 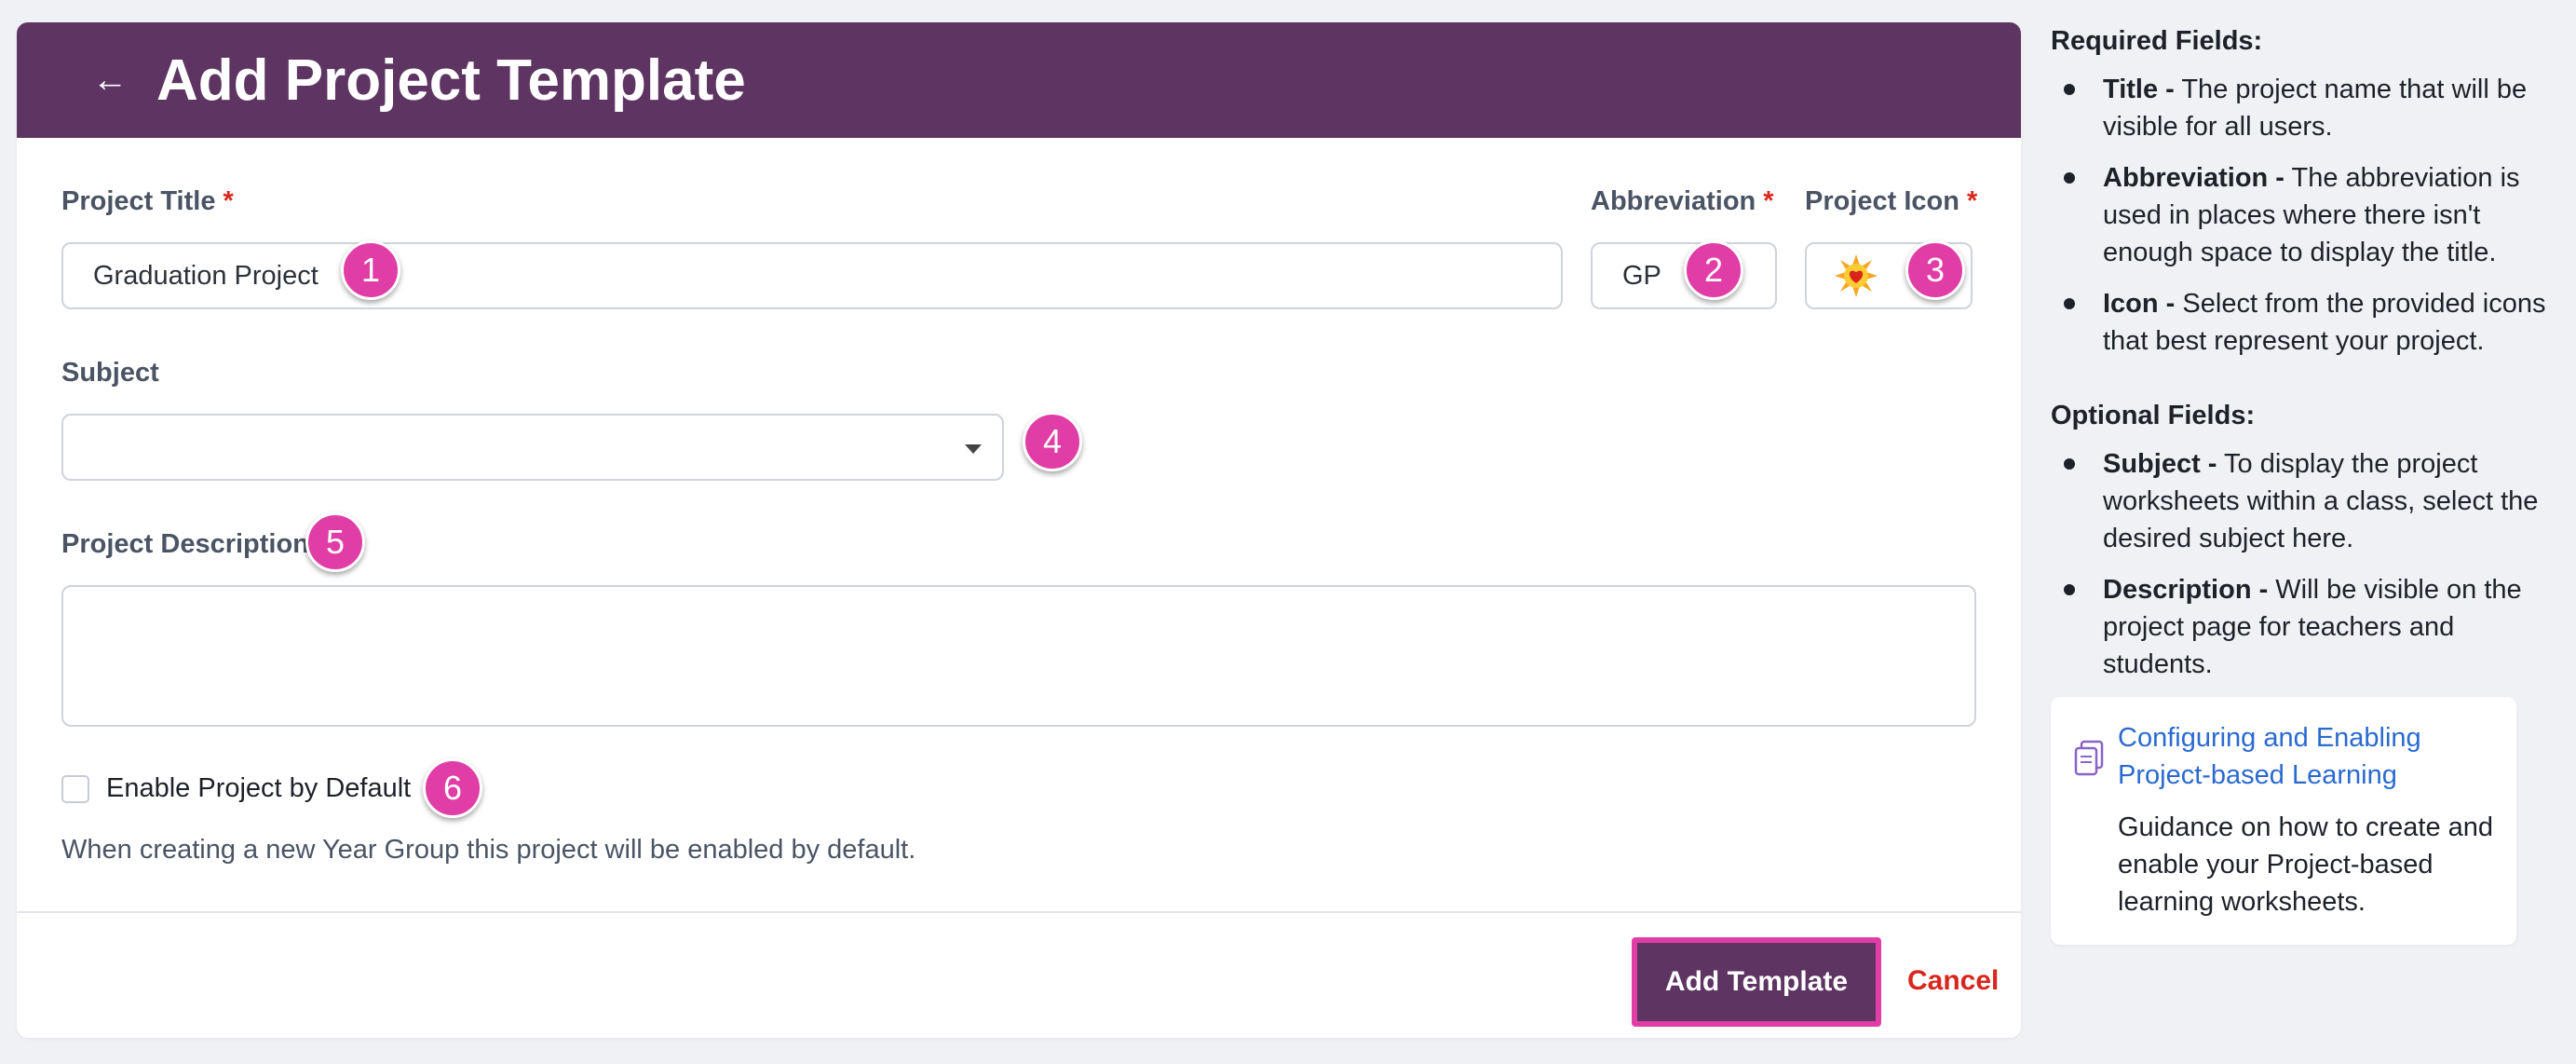 What do you see at coordinates (812, 275) in the screenshot?
I see `project-title-input: Graduation Project` at bounding box center [812, 275].